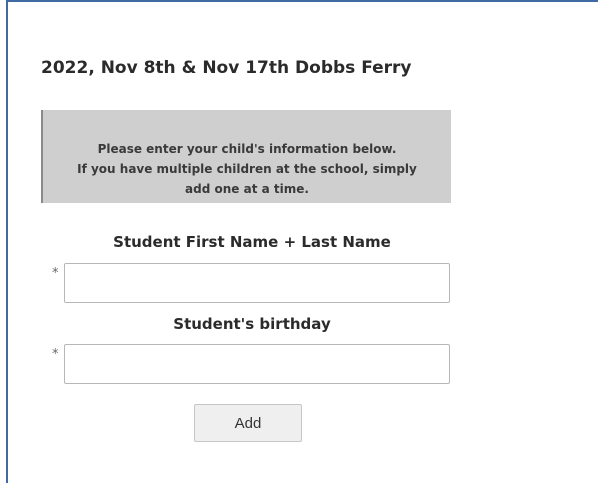 This screenshot has height=483, width=598. I want to click on add-button: Add, so click(248, 423).